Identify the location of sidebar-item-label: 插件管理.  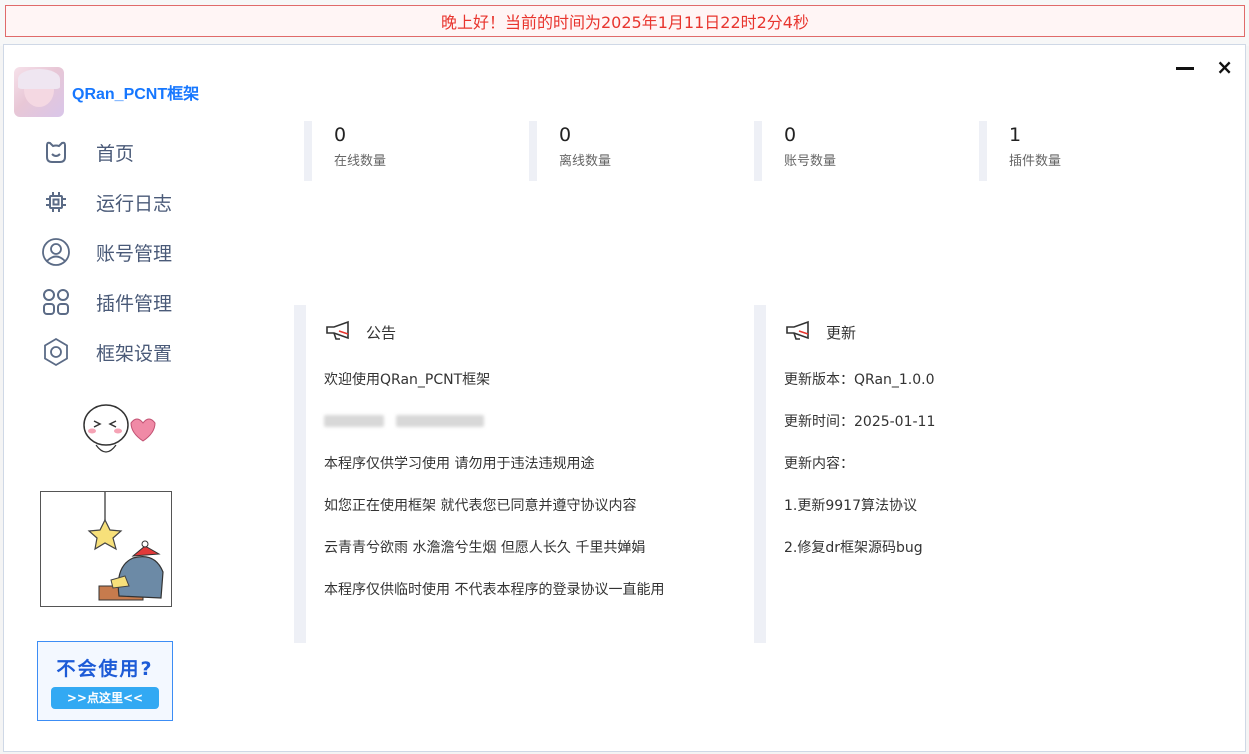
(134, 303).